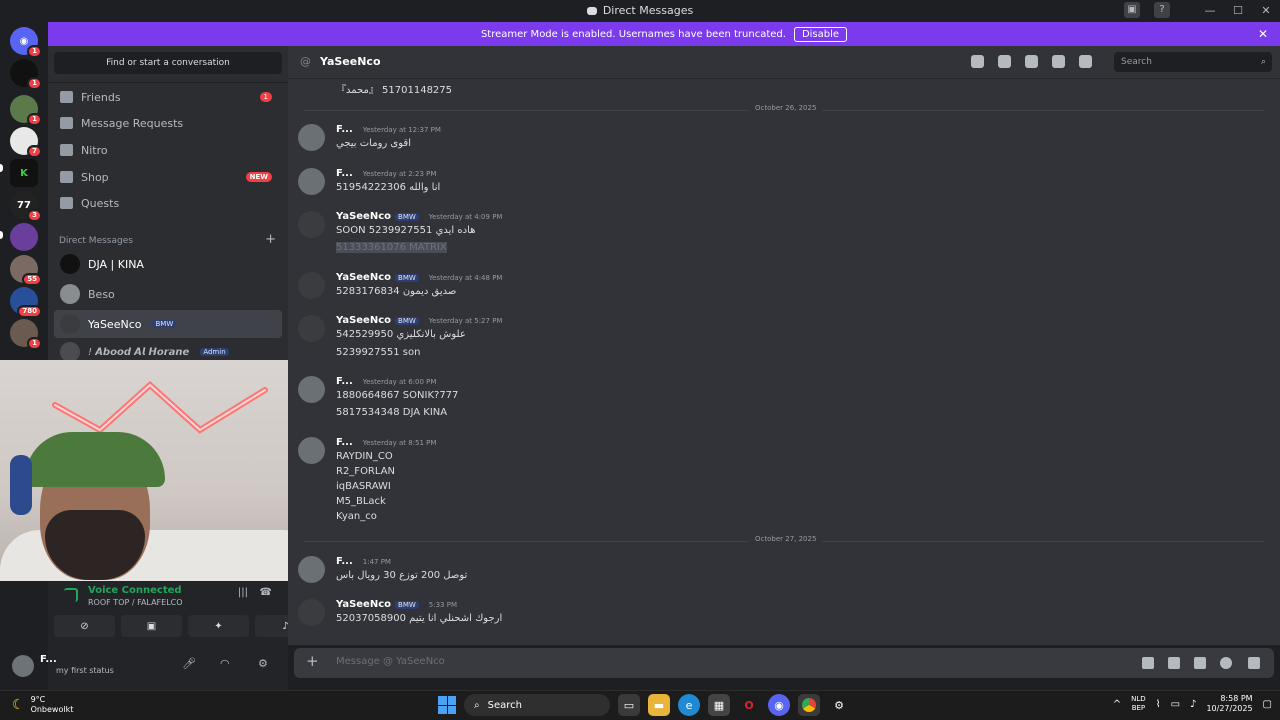  Describe the element at coordinates (1229, 704) in the screenshot. I see `clock: 8:58 PM 10/27/2025` at that location.